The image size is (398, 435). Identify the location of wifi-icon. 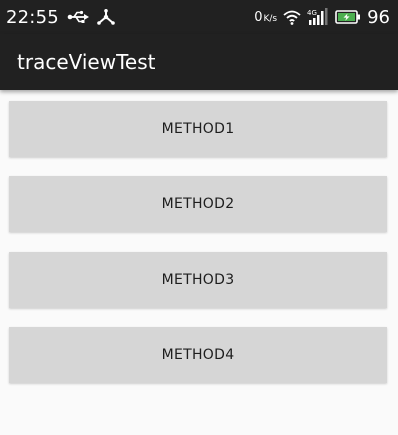
(292, 17).